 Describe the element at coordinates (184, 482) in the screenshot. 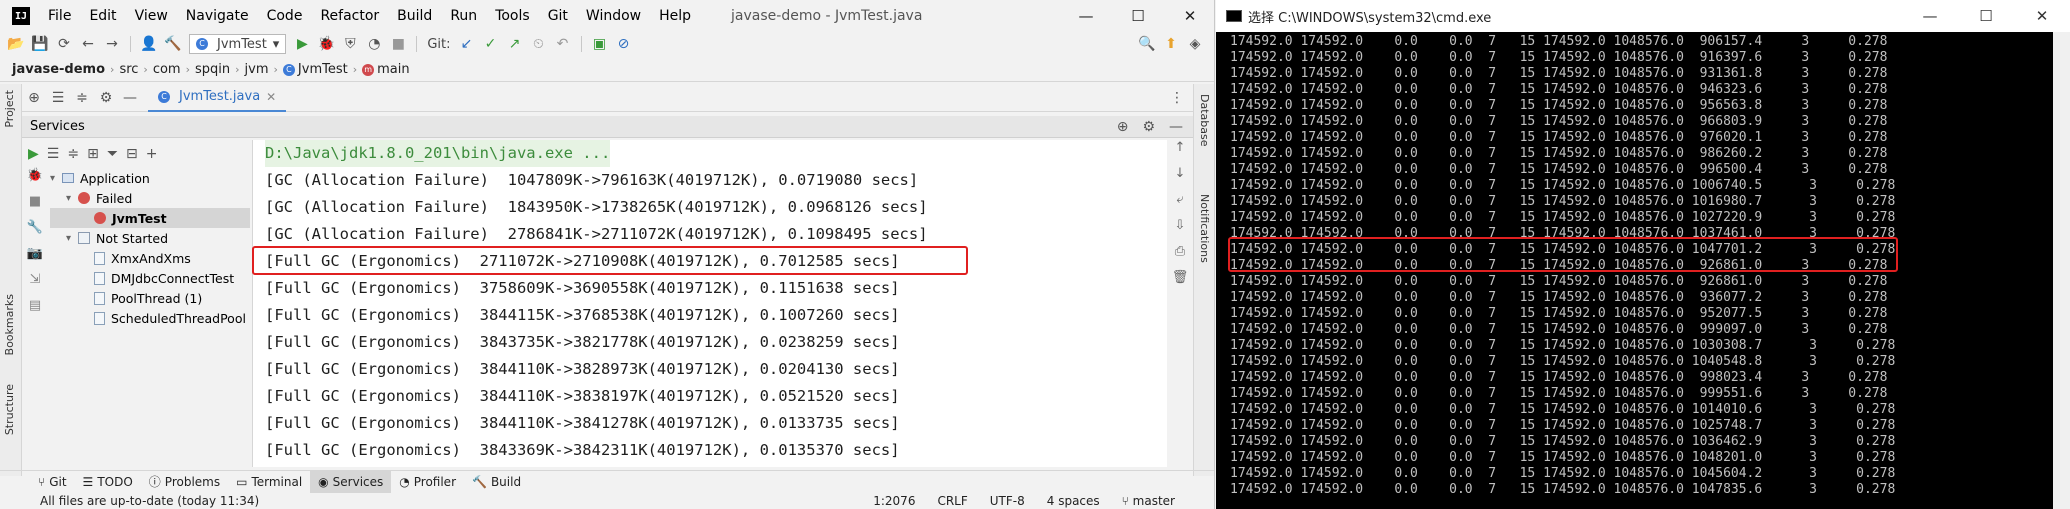

I see `tab-problems: ⓘ Problems` at that location.